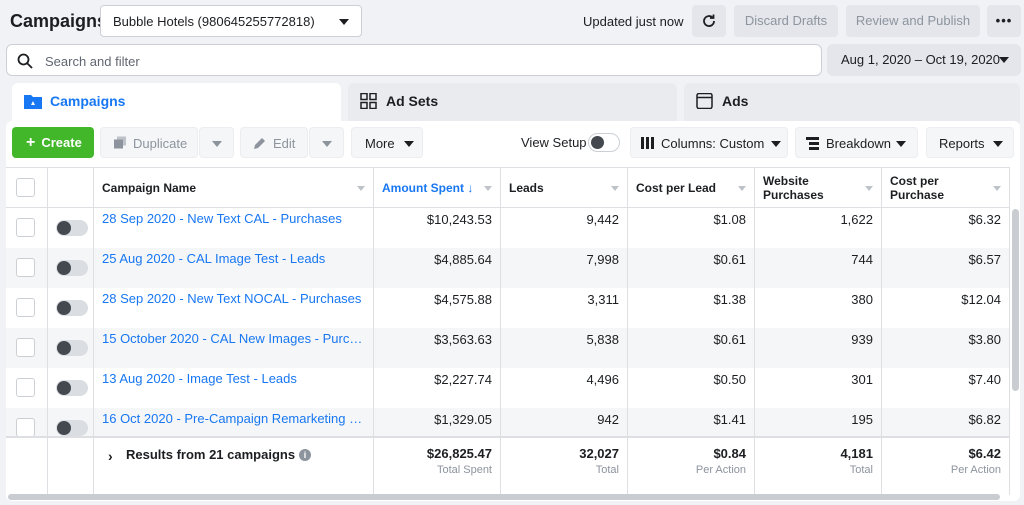 Image resolution: width=1024 pixels, height=505 pixels. I want to click on refresh-icon, so click(709, 20).